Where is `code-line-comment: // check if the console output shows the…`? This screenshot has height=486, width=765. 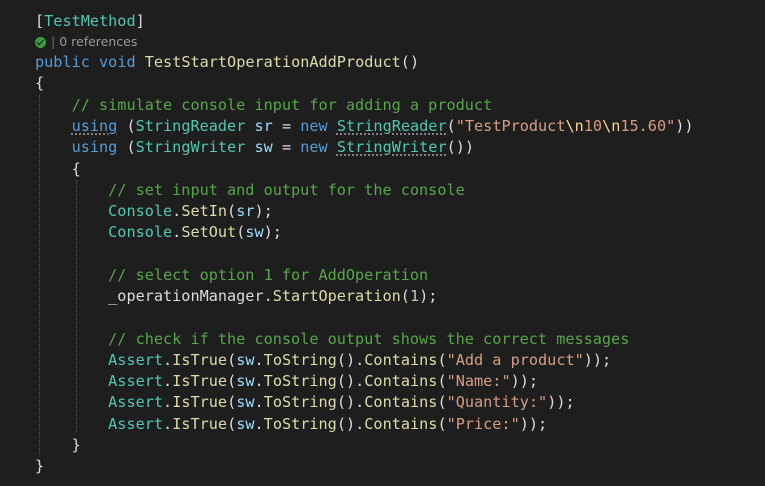
code-line-comment: // check if the console output shows the… is located at coordinates (332, 339).